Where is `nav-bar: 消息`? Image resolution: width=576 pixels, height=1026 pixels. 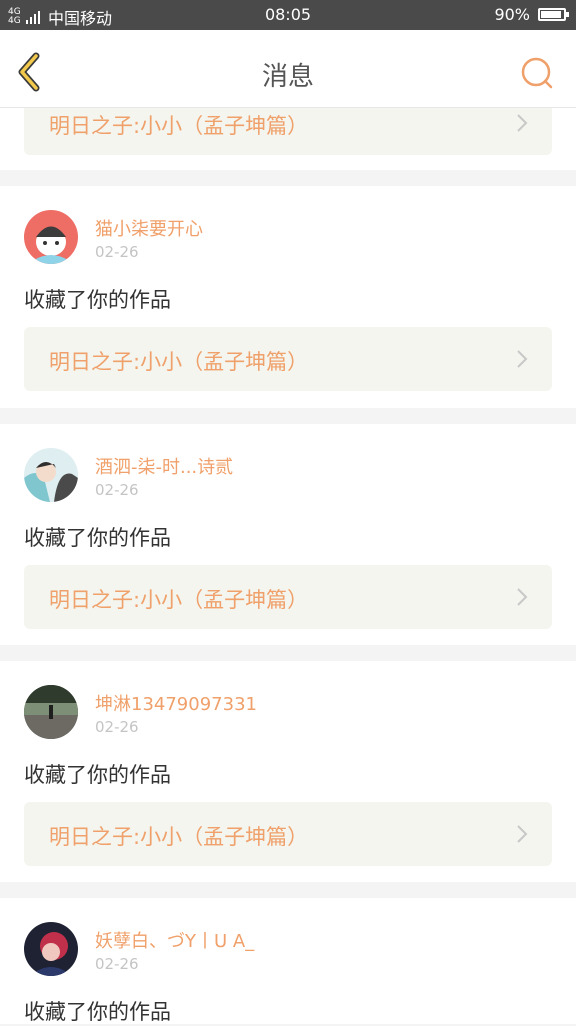
nav-bar: 消息 is located at coordinates (288, 69).